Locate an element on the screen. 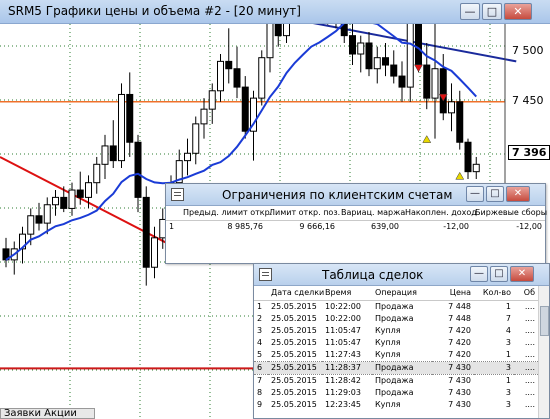 The height and width of the screenshot is (419, 550). deals-window-cell: 11:05:47 is located at coordinates (343, 342).